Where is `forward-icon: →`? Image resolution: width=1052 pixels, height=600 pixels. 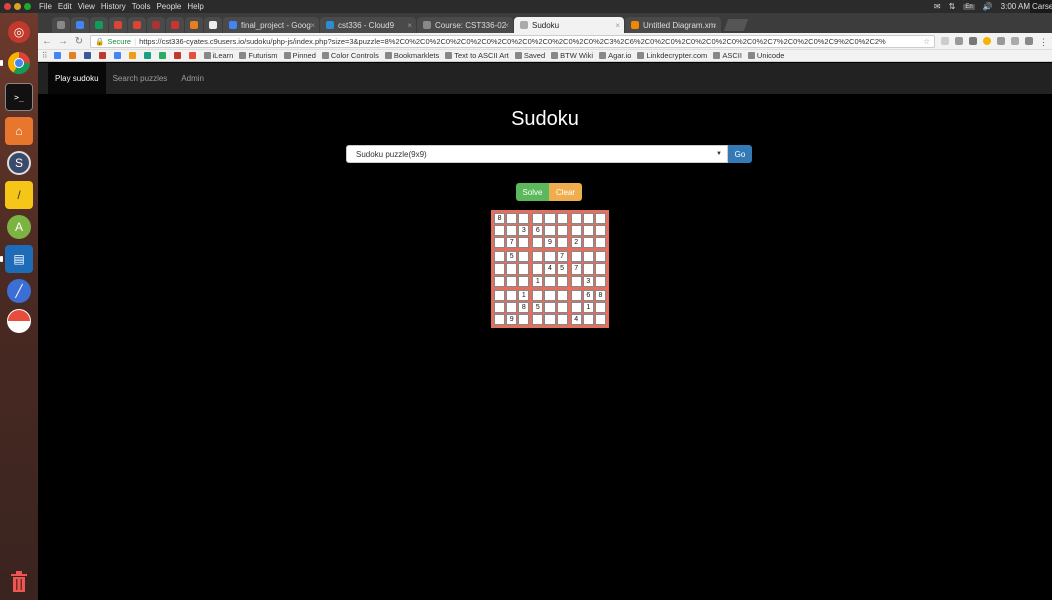
forward-icon: → is located at coordinates (63, 41).